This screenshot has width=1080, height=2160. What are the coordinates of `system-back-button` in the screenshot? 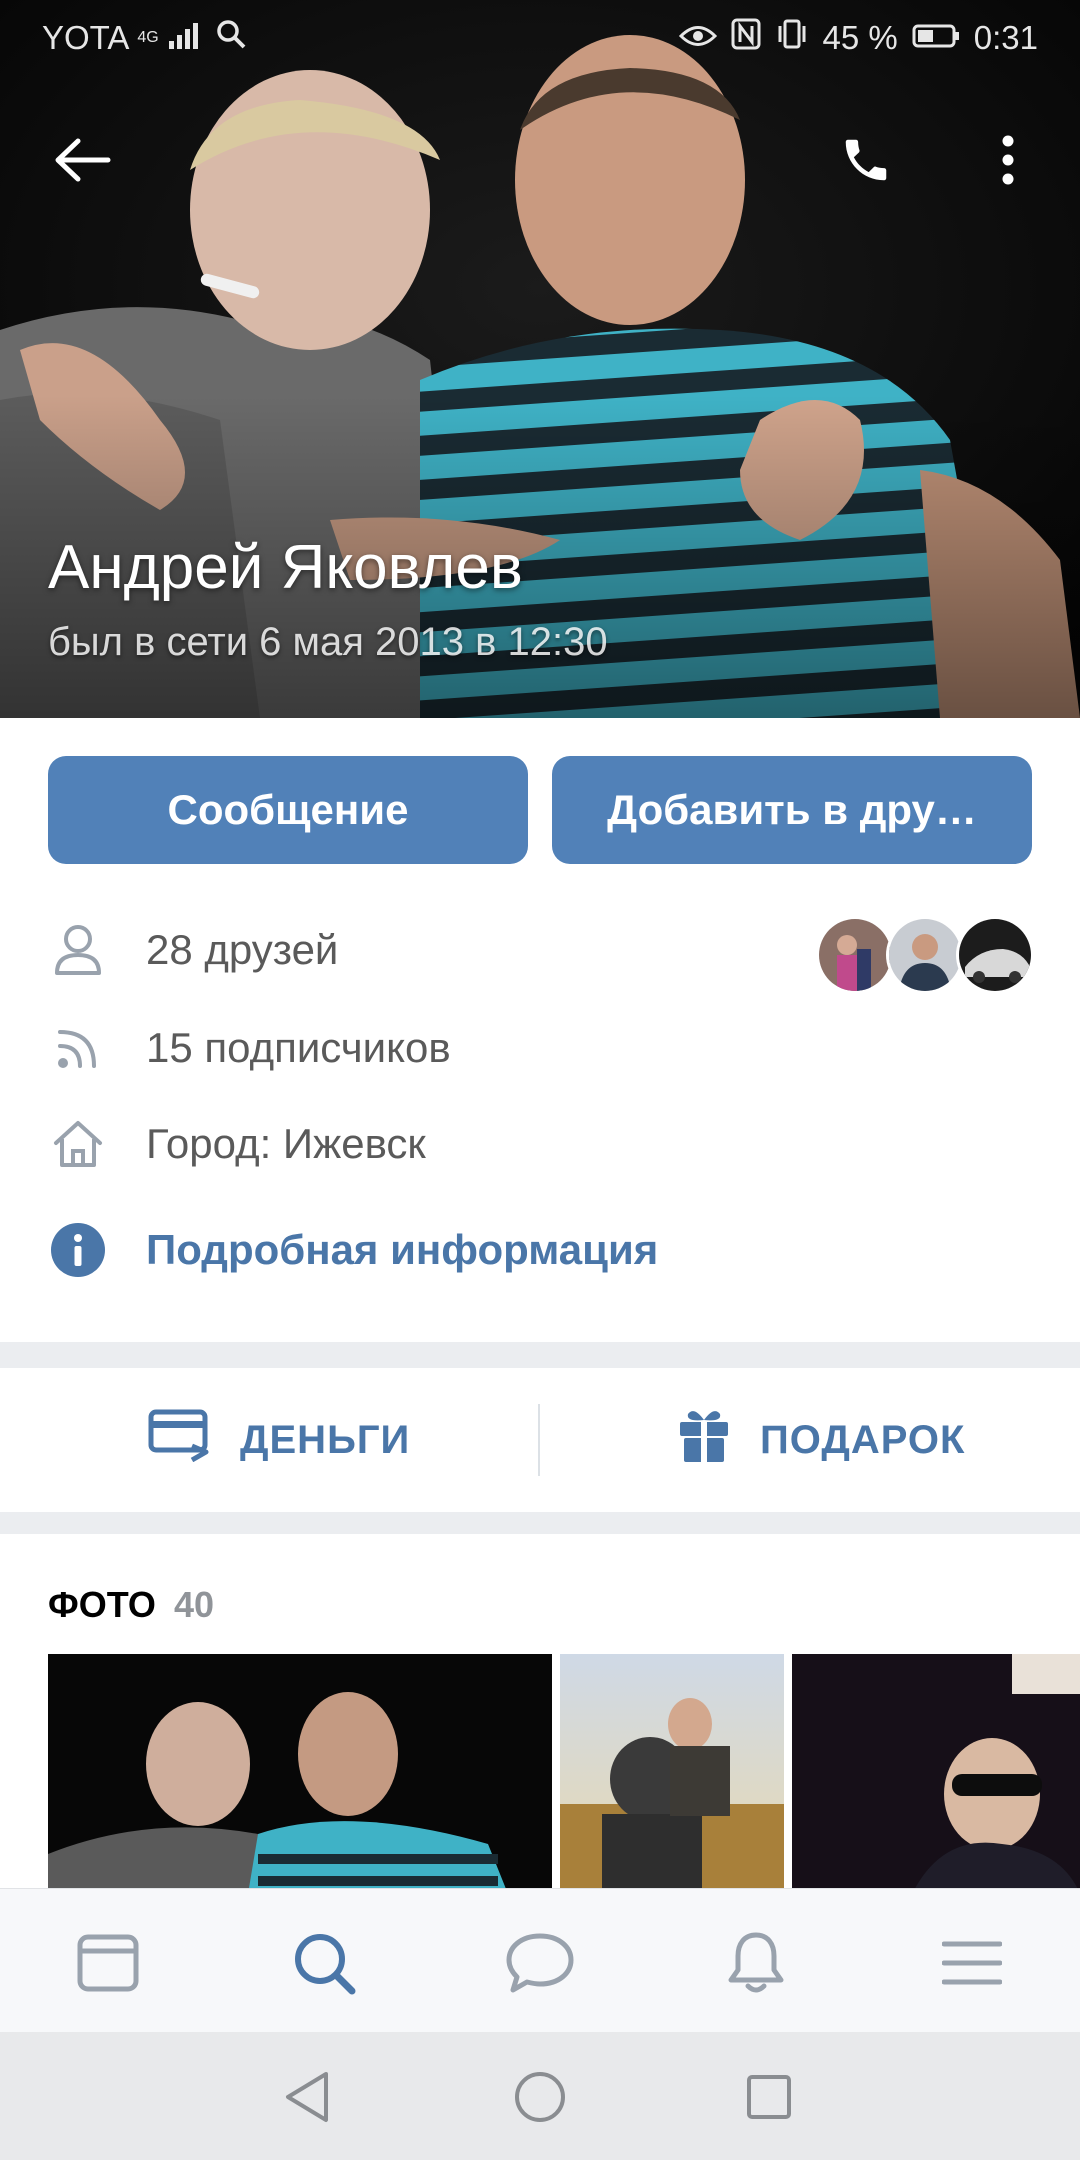 It's located at (307, 2097).